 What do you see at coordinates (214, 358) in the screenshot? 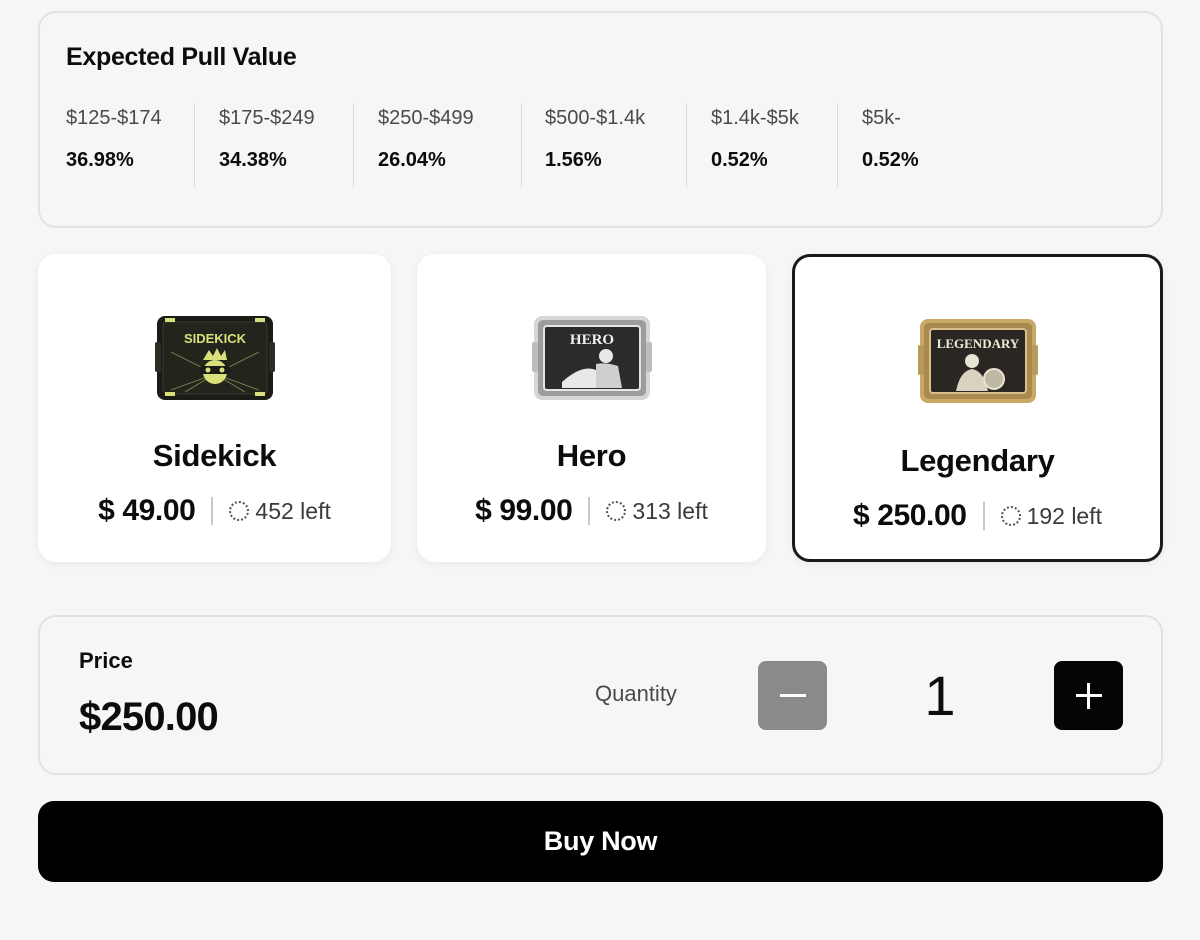
I see `sidekick-case-image: SIDEKICK` at bounding box center [214, 358].